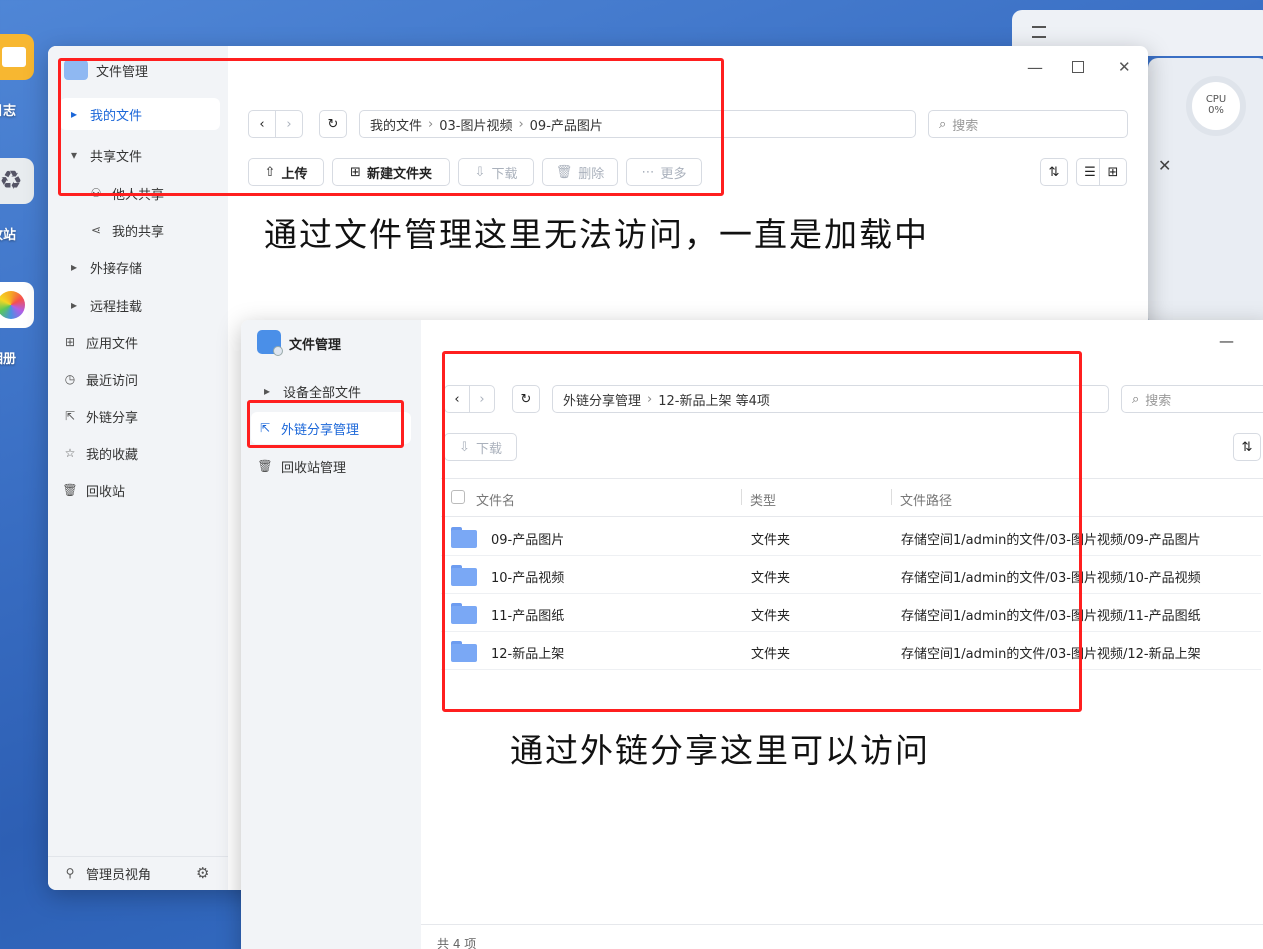 Image resolution: width=1263 pixels, height=949 pixels. What do you see at coordinates (17, 305) in the screenshot?
I see `photos-app-icon` at bounding box center [17, 305].